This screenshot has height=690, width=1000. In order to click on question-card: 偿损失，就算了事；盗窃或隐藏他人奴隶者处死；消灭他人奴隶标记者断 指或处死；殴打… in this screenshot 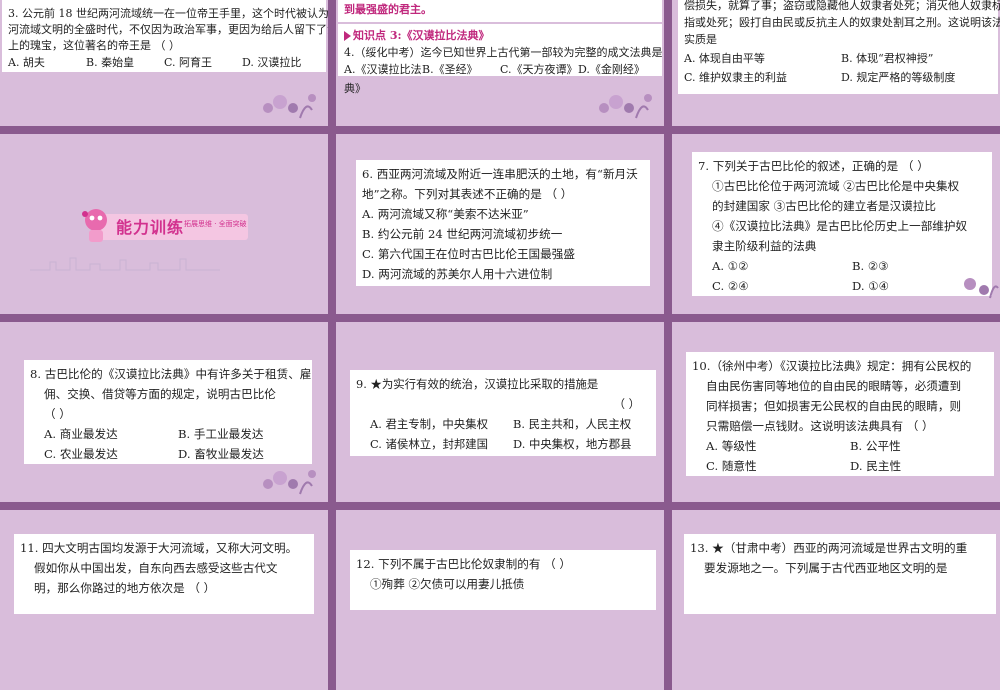, I will do `click(839, 47)`.